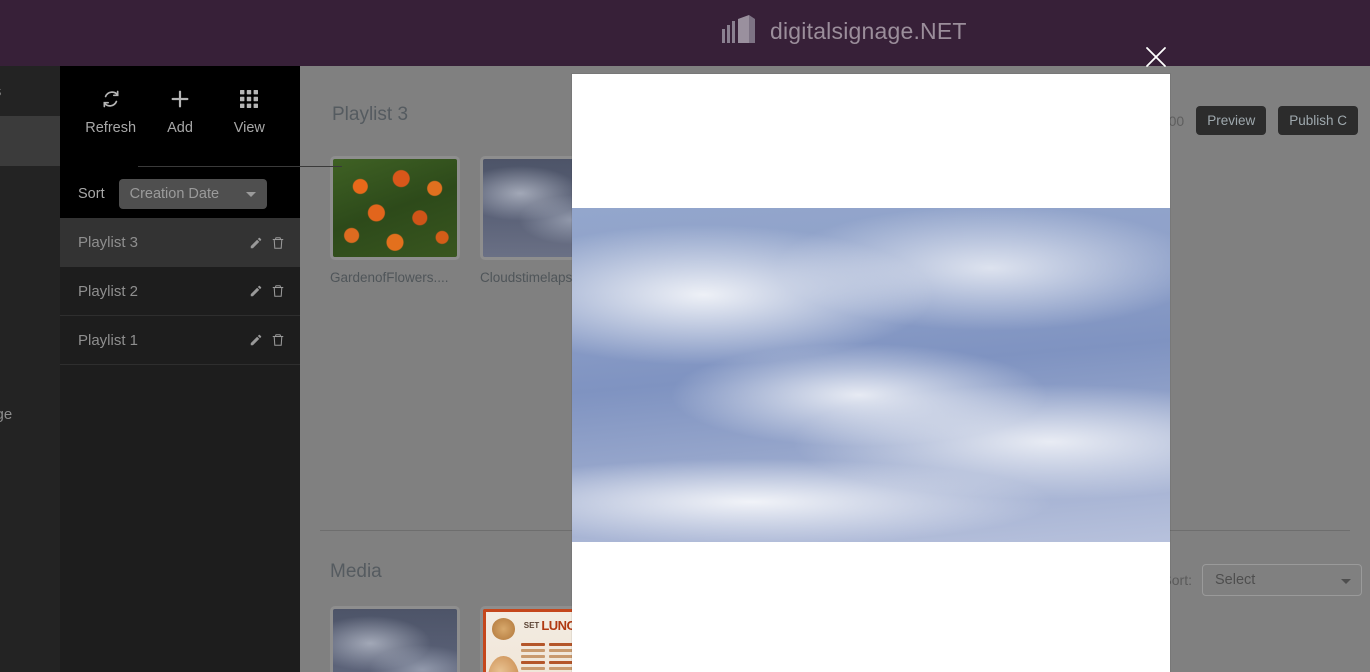 Image resolution: width=1370 pixels, height=672 pixels. I want to click on close-x-icon, so click(1156, 57).